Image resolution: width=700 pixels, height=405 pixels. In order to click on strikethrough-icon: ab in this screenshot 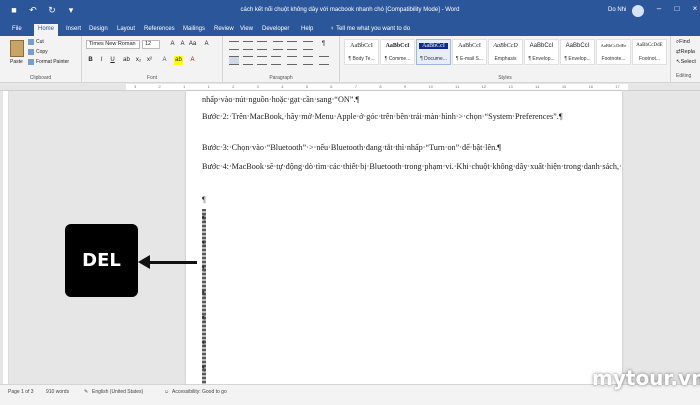, I will do `click(126, 60)`.